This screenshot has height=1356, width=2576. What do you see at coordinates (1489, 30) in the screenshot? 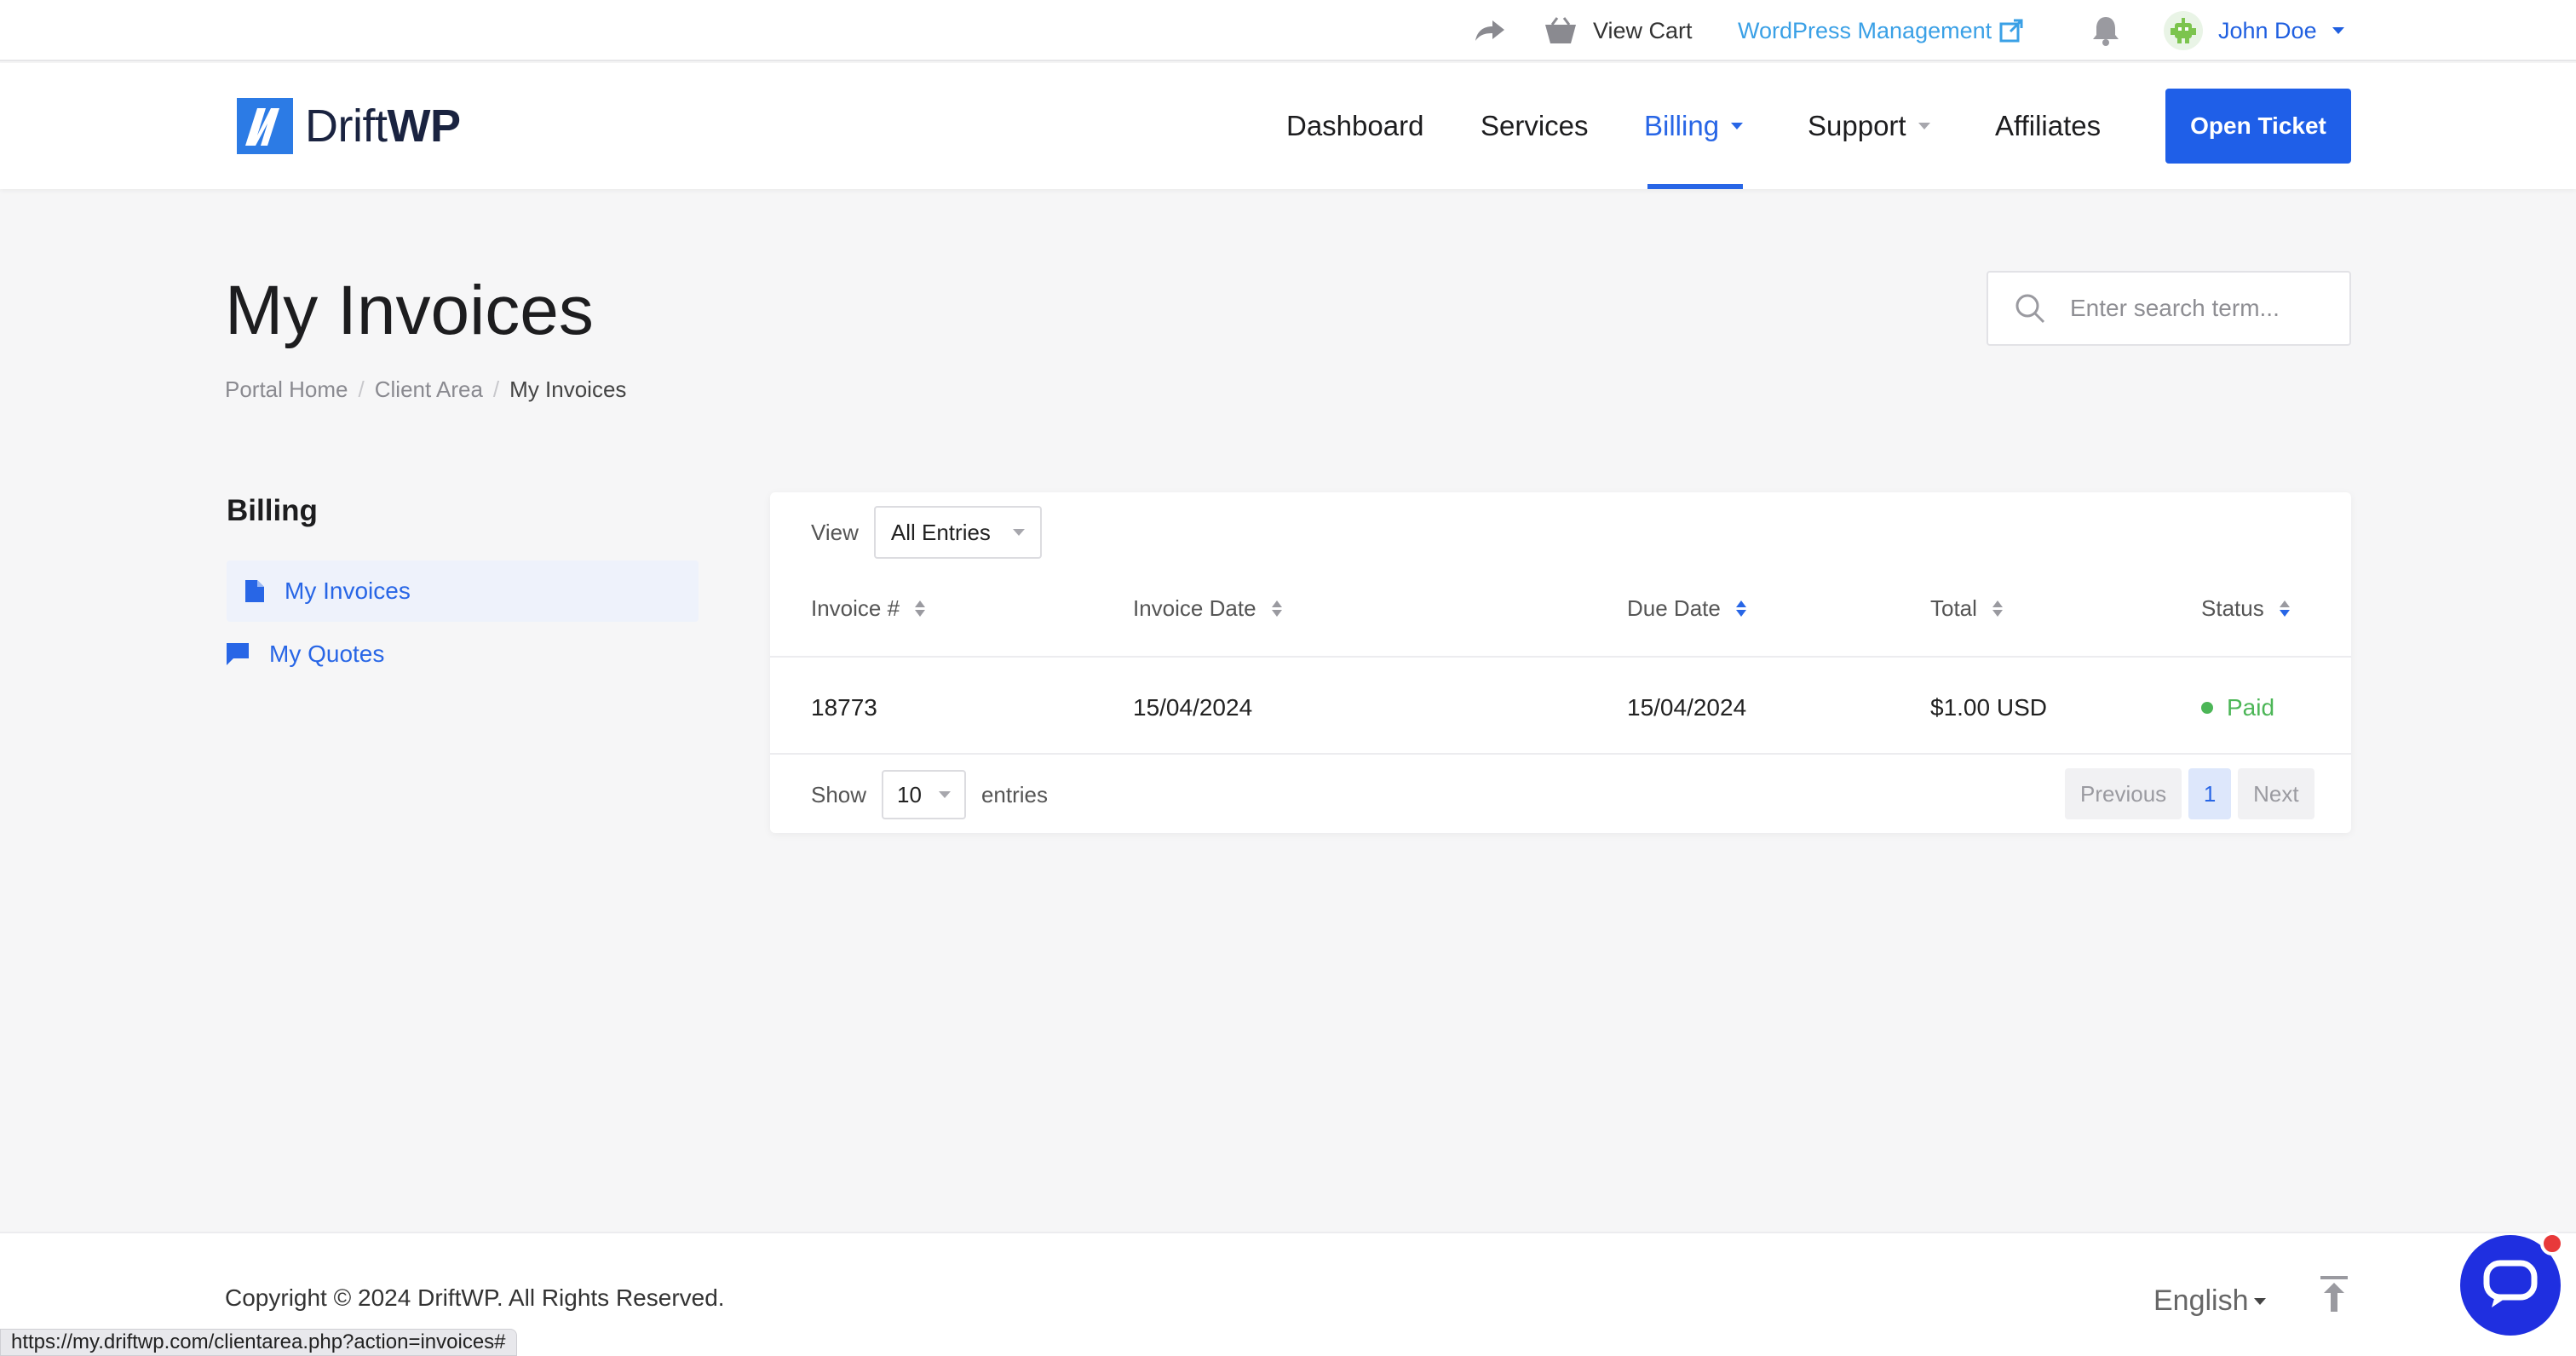
I see `share-arrow-icon` at bounding box center [1489, 30].